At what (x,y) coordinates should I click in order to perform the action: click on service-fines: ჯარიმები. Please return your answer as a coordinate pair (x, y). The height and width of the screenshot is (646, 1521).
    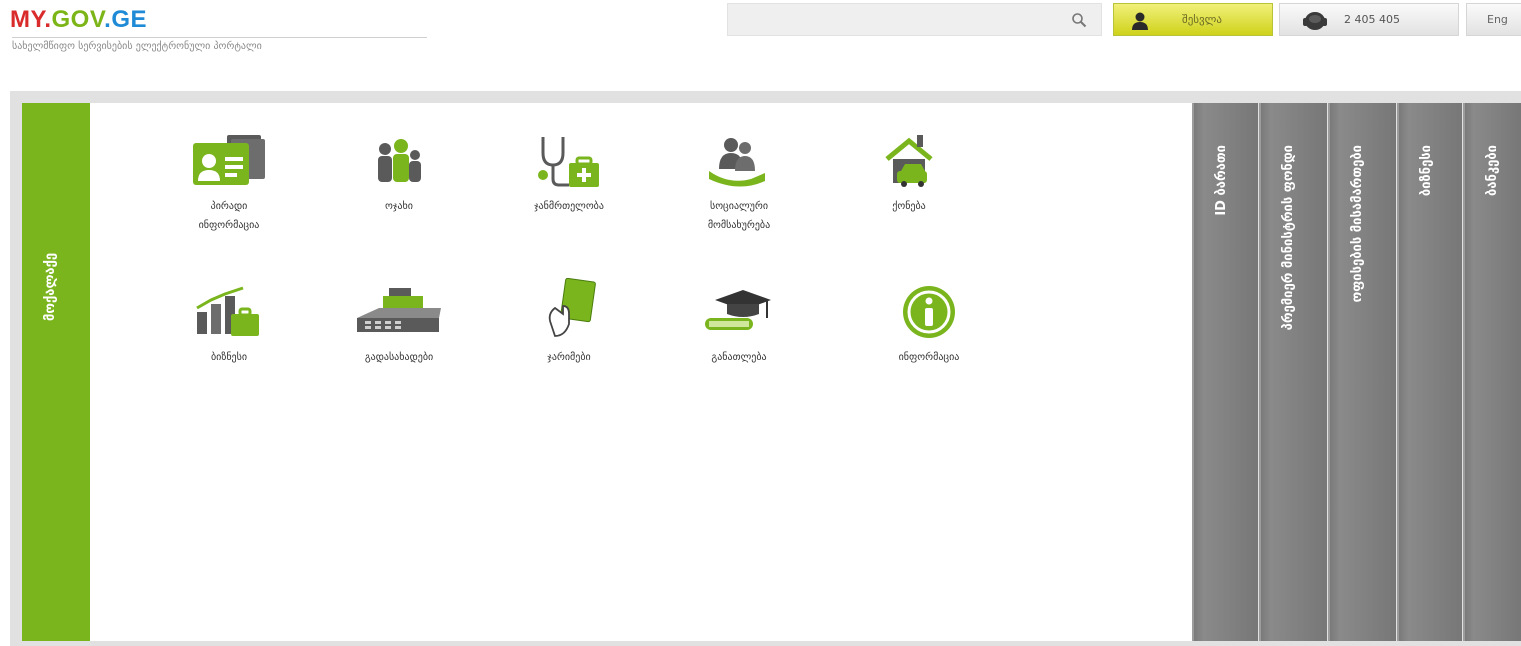
    Looking at the image, I should click on (569, 338).